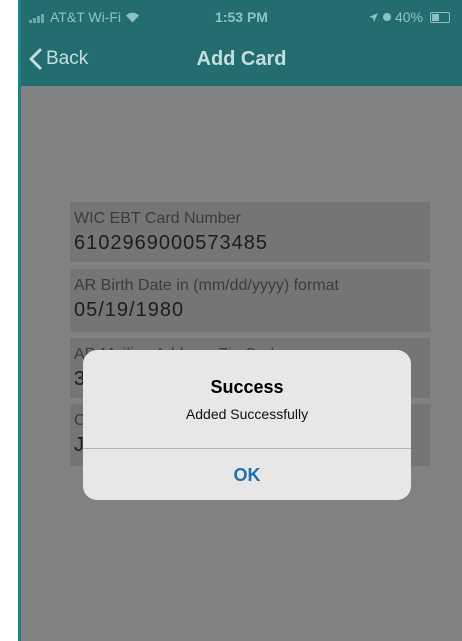  What do you see at coordinates (247, 387) in the screenshot?
I see `alert-title: Success` at bounding box center [247, 387].